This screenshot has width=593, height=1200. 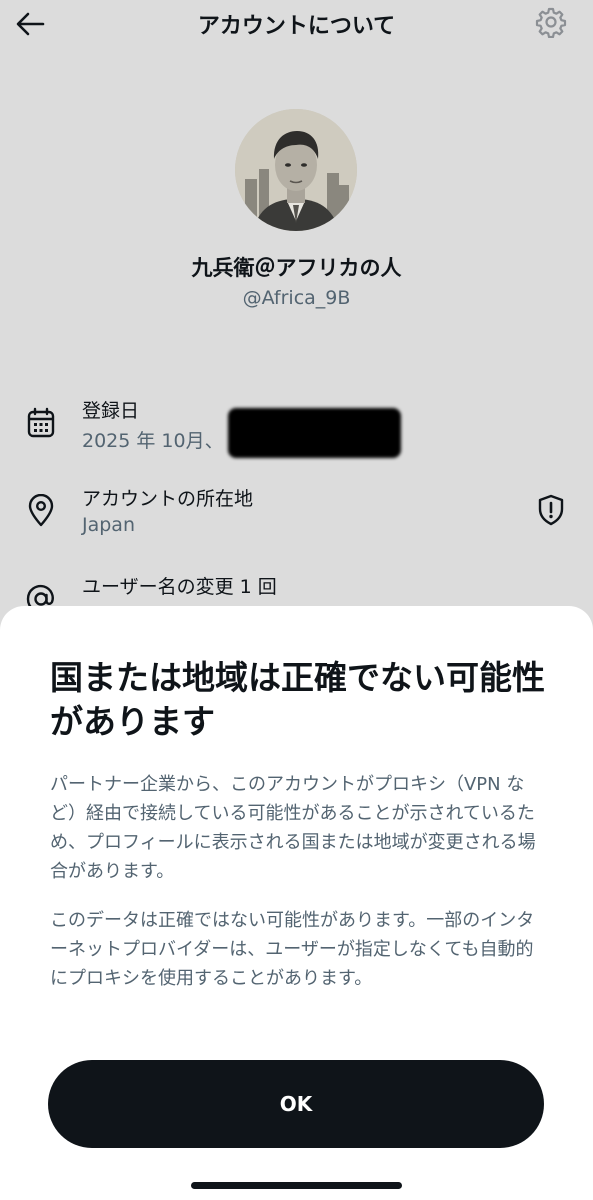 I want to click on location-warning-button, so click(x=551, y=510).